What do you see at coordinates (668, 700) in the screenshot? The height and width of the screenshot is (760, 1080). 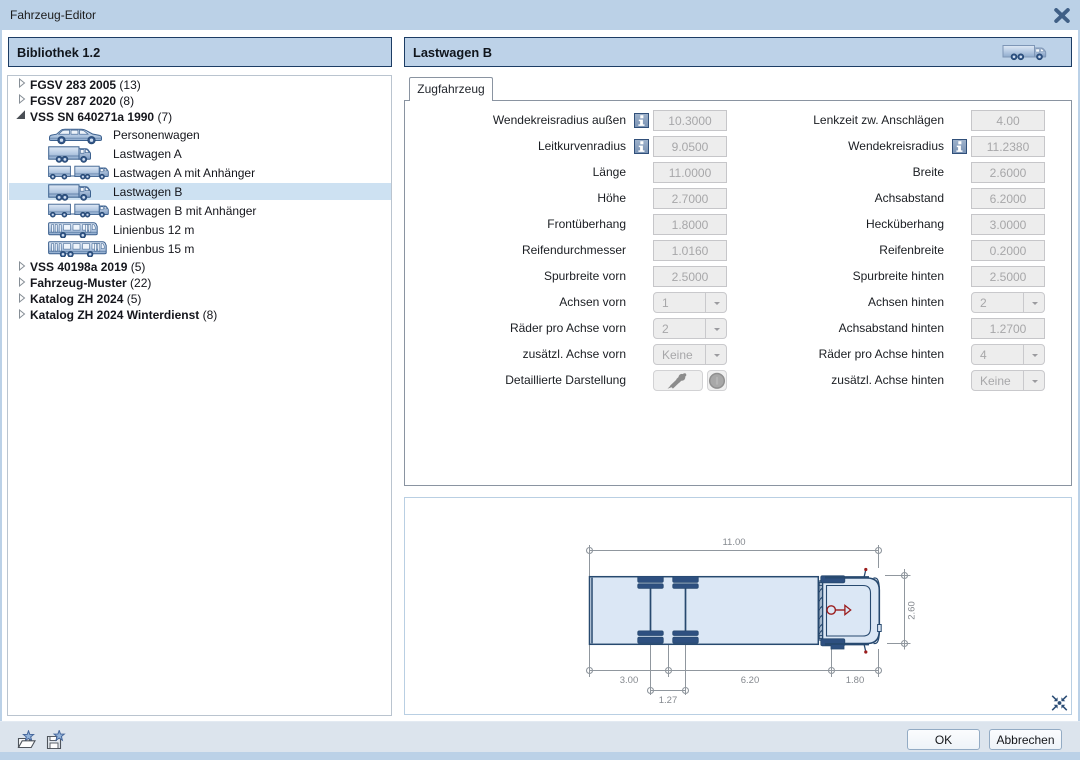 I see `svg-text: 1.27` at bounding box center [668, 700].